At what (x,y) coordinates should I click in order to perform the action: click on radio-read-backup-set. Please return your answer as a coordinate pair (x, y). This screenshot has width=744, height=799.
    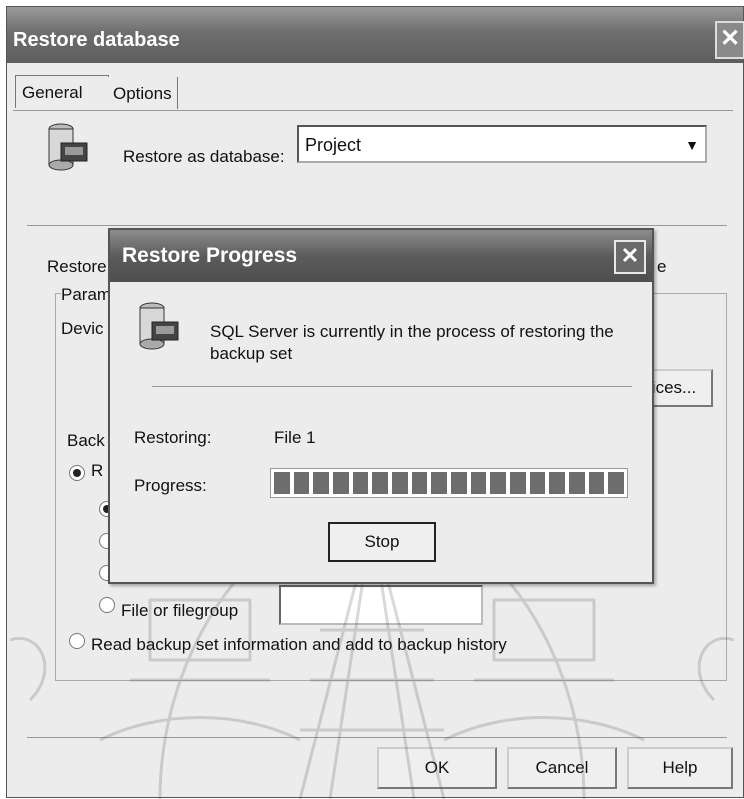
    Looking at the image, I should click on (77, 641).